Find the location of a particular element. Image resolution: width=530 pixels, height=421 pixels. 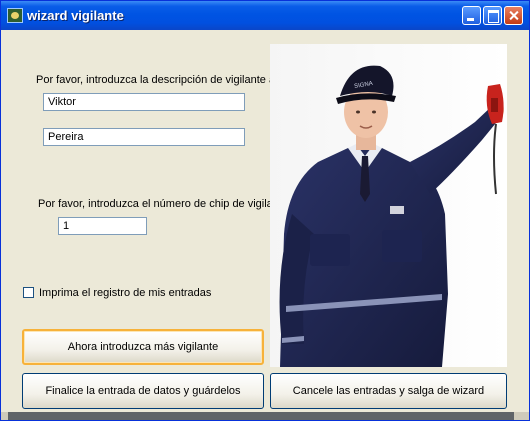

window-title: wizard vigilante is located at coordinates (75, 15).